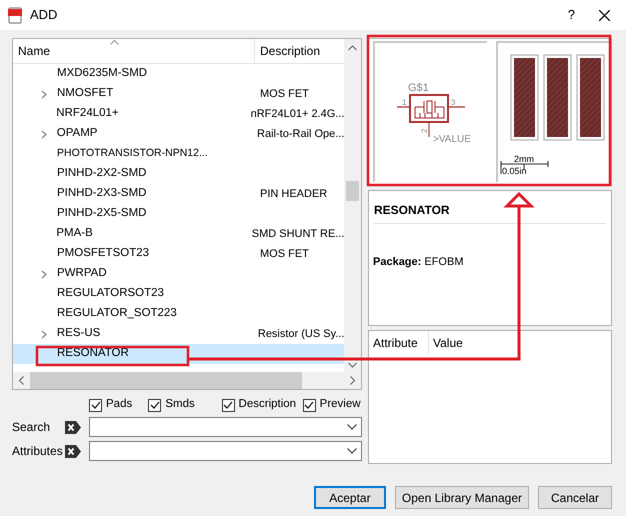 The width and height of the screenshot is (626, 516). I want to click on pin-number: 1, so click(404, 102).